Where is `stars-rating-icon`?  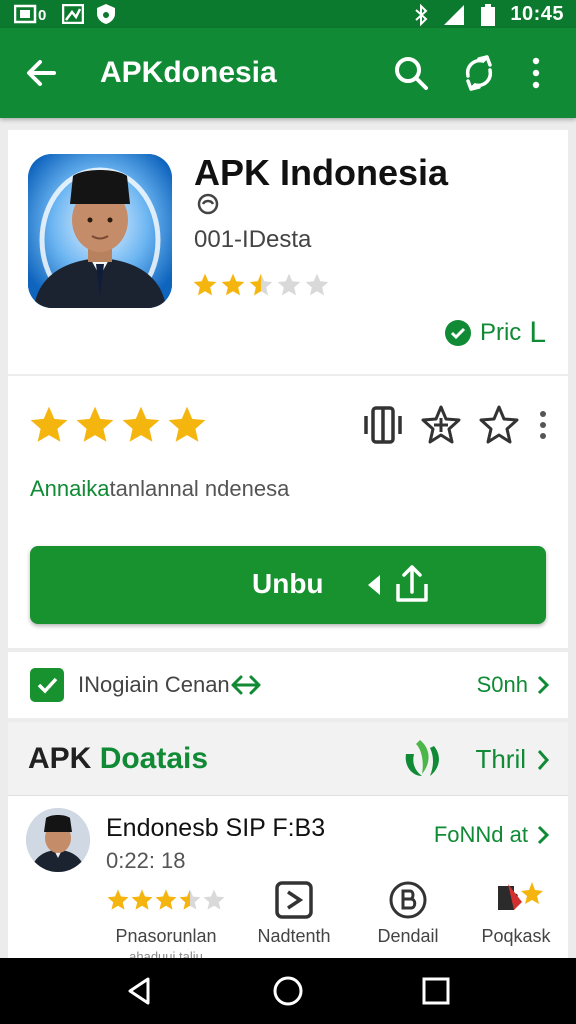
stars-rating-icon is located at coordinates (166, 900).